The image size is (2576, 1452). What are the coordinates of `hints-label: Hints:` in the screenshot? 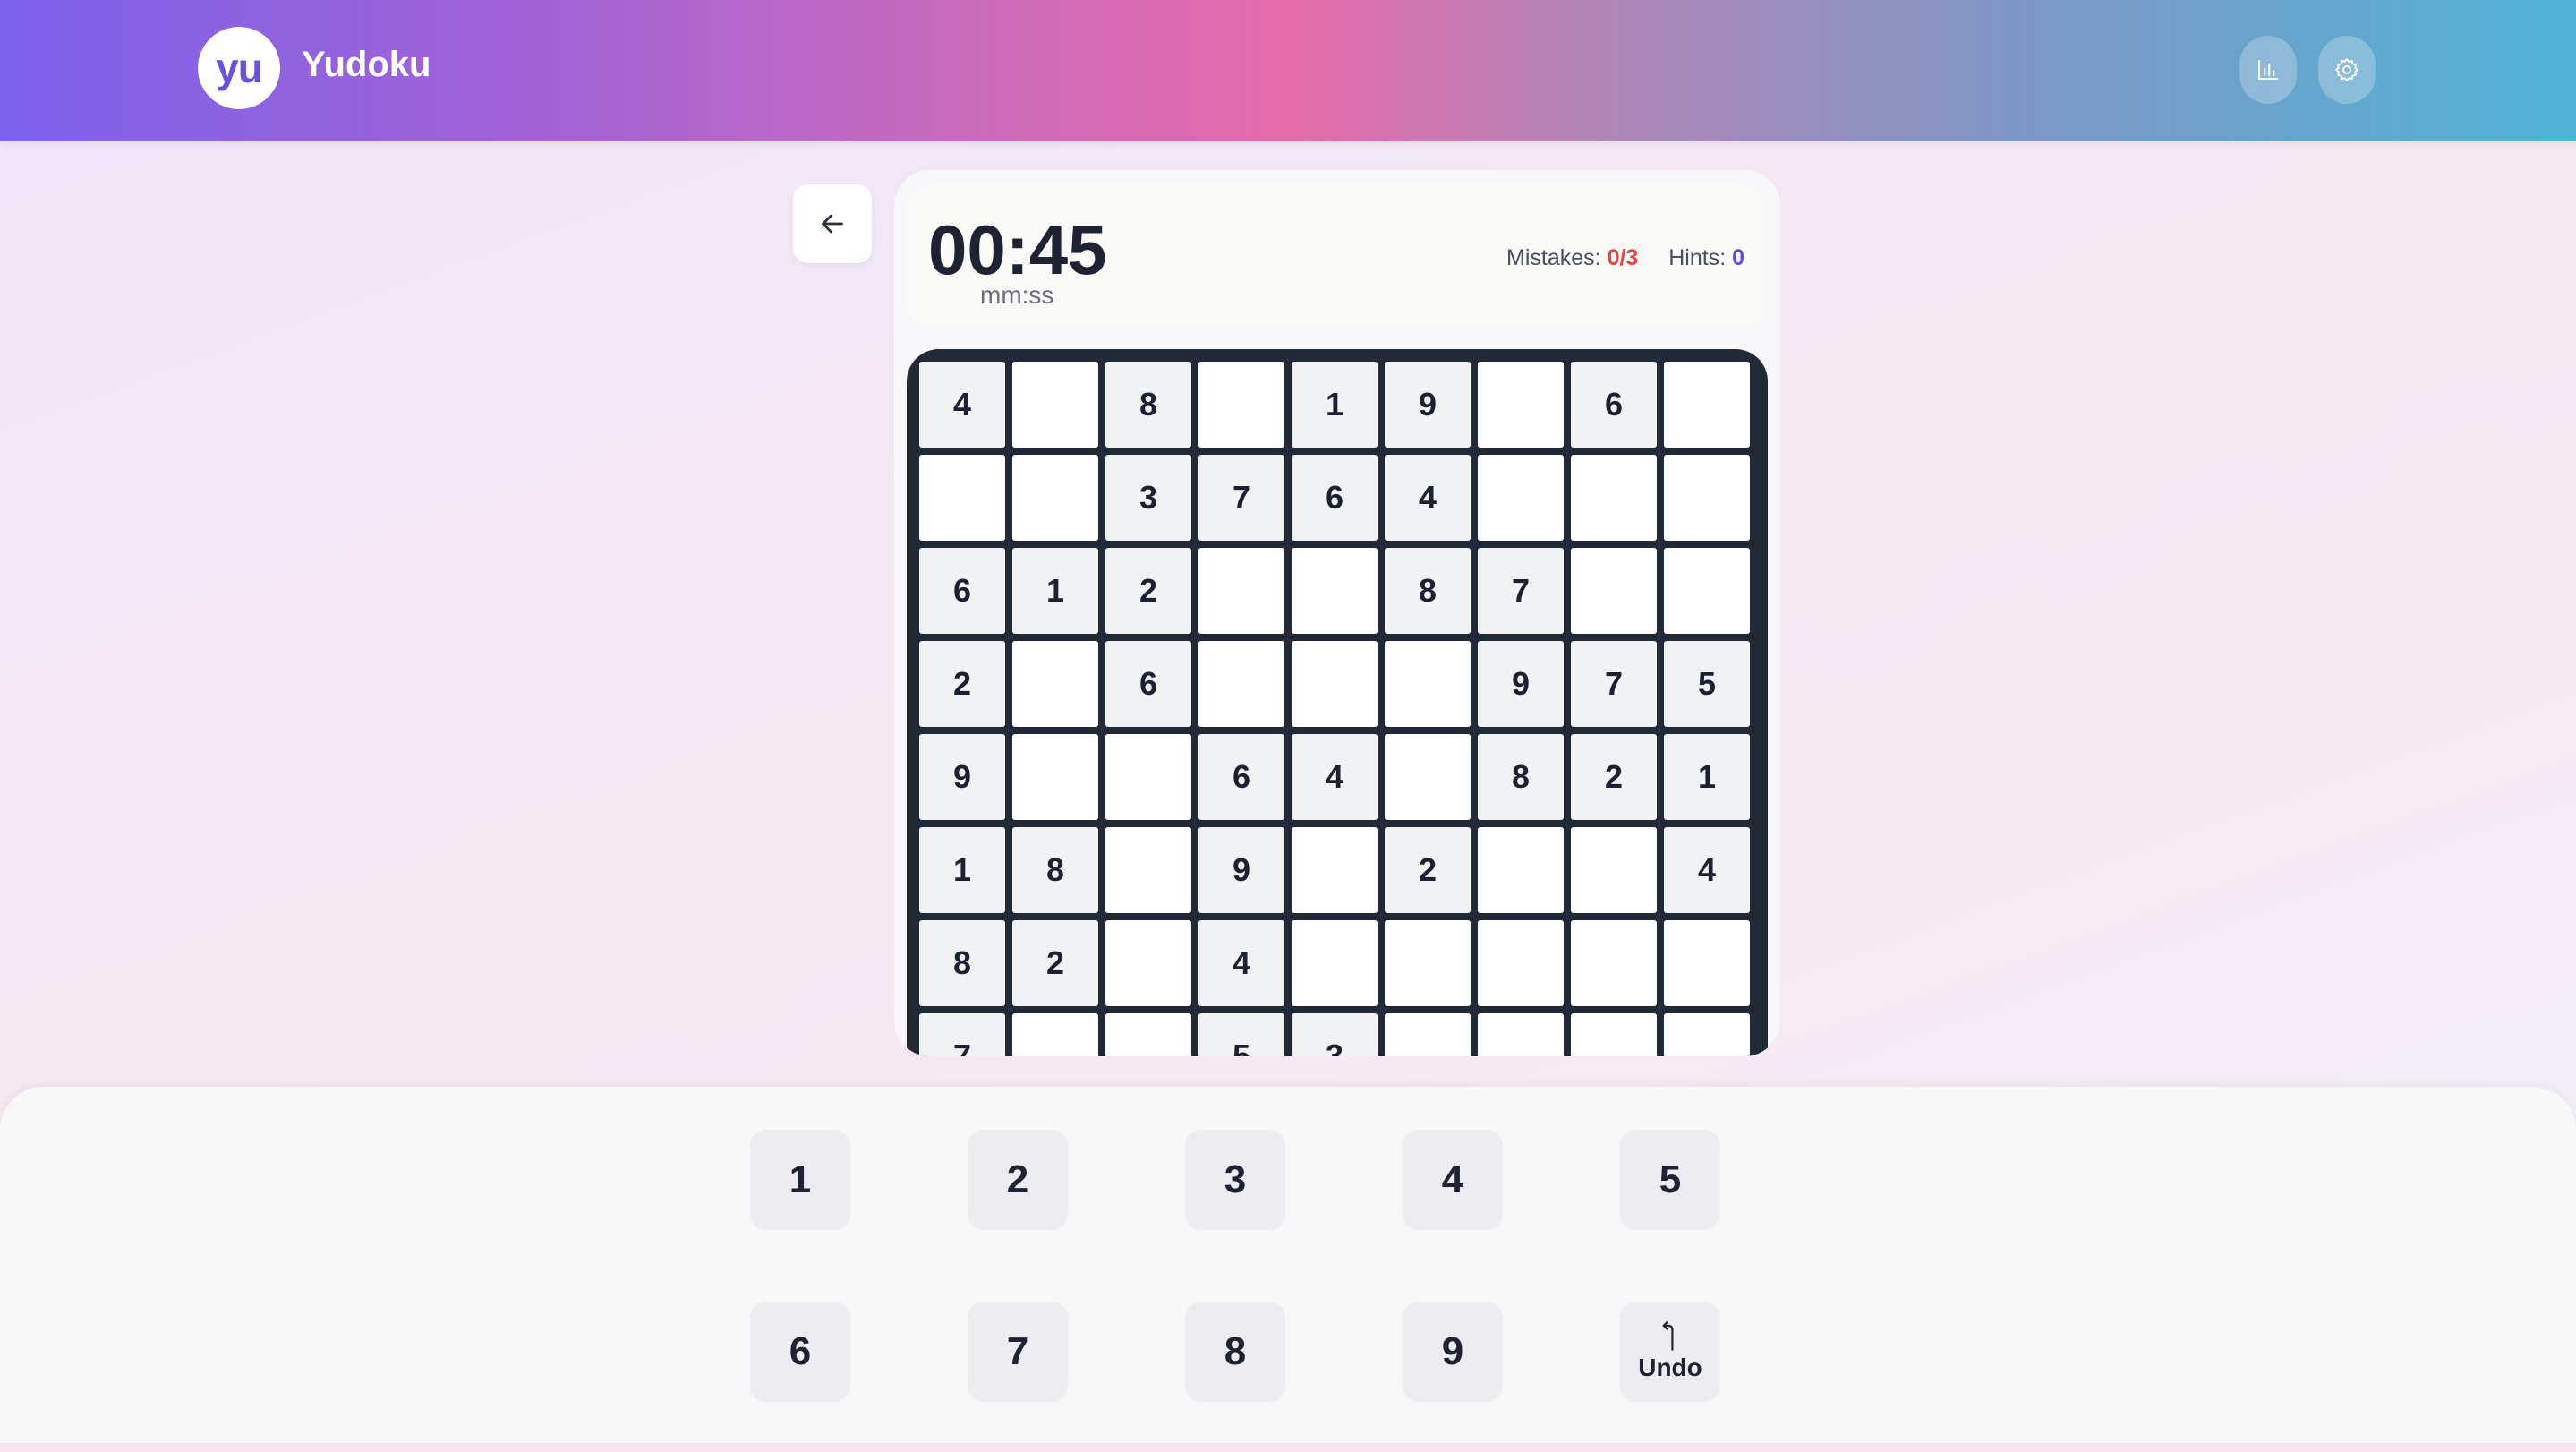 It's located at (1697, 257).